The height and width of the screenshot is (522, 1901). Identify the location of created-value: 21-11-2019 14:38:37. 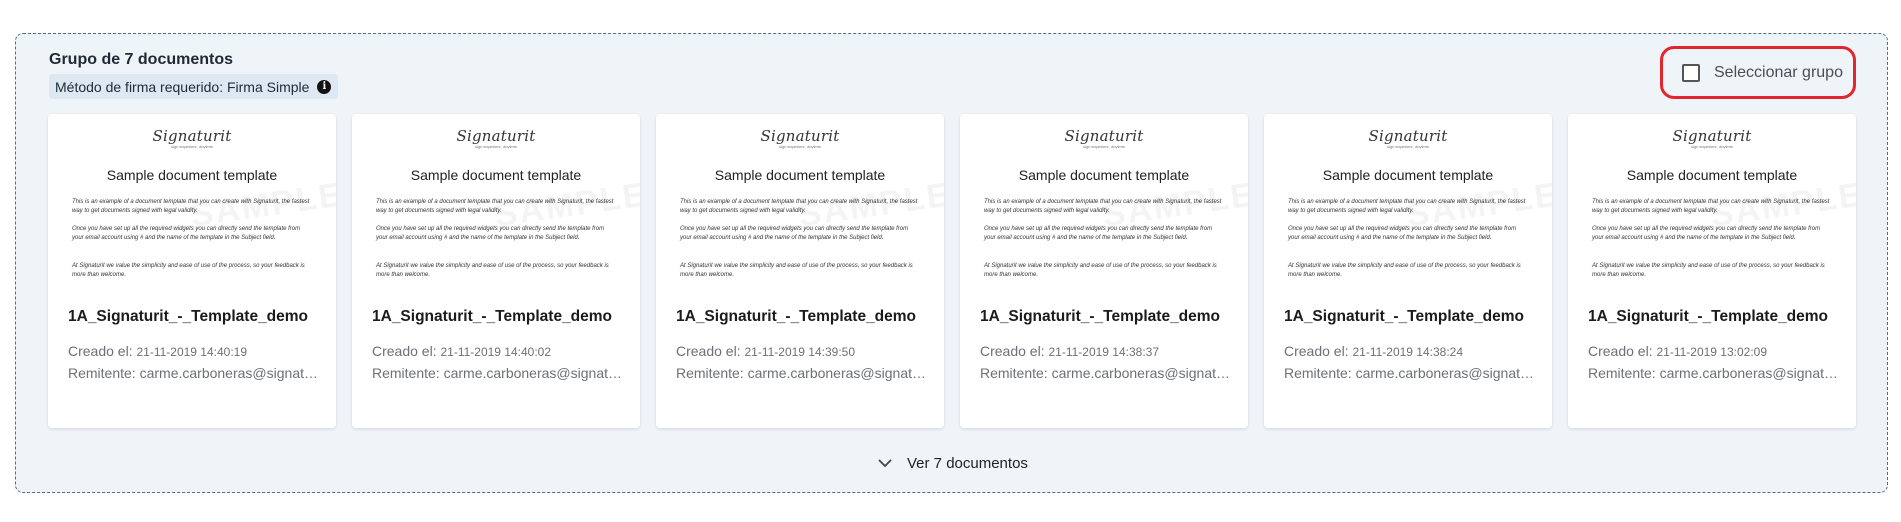
(1104, 352).